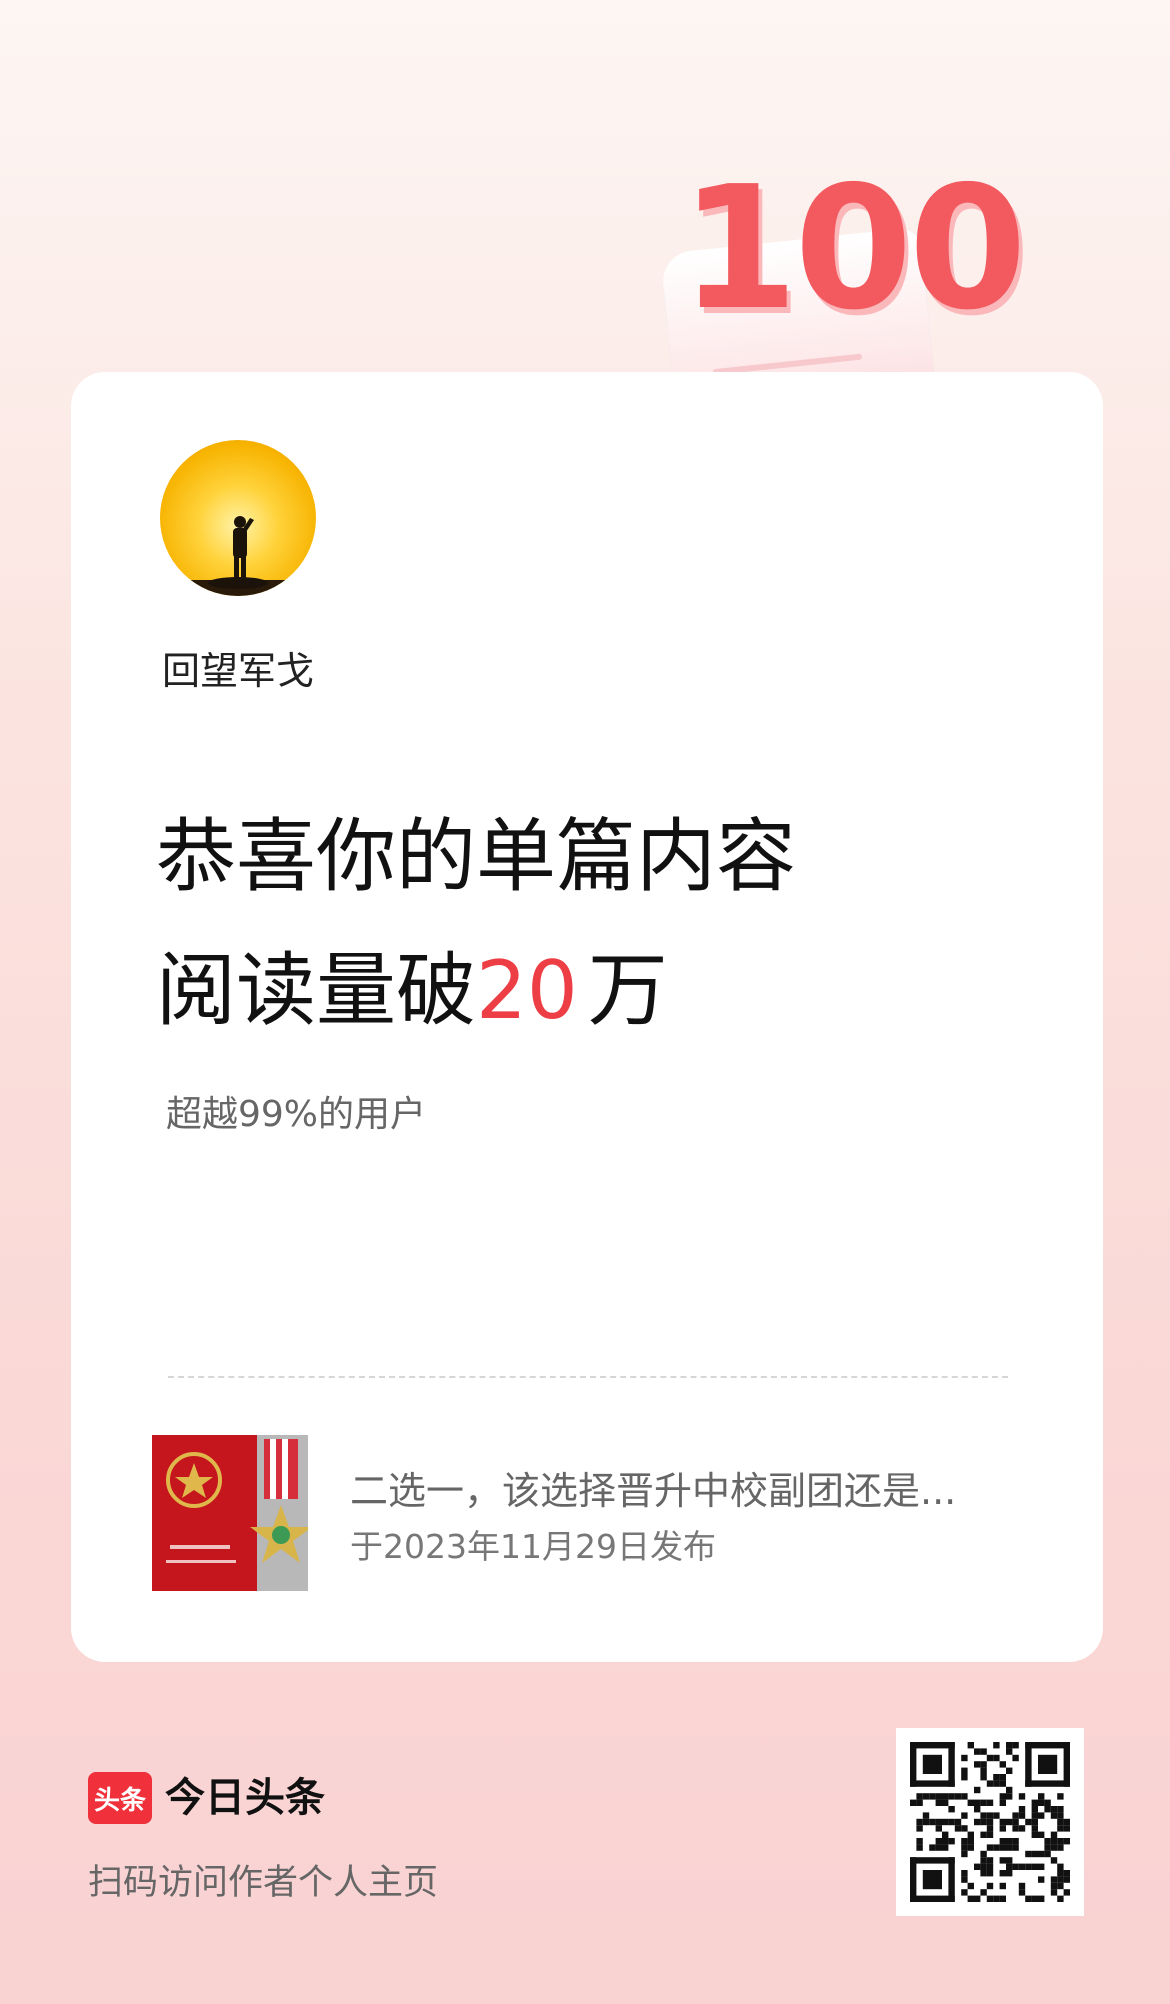  I want to click on article-date: 于2023年11月29日发布, so click(533, 1546).